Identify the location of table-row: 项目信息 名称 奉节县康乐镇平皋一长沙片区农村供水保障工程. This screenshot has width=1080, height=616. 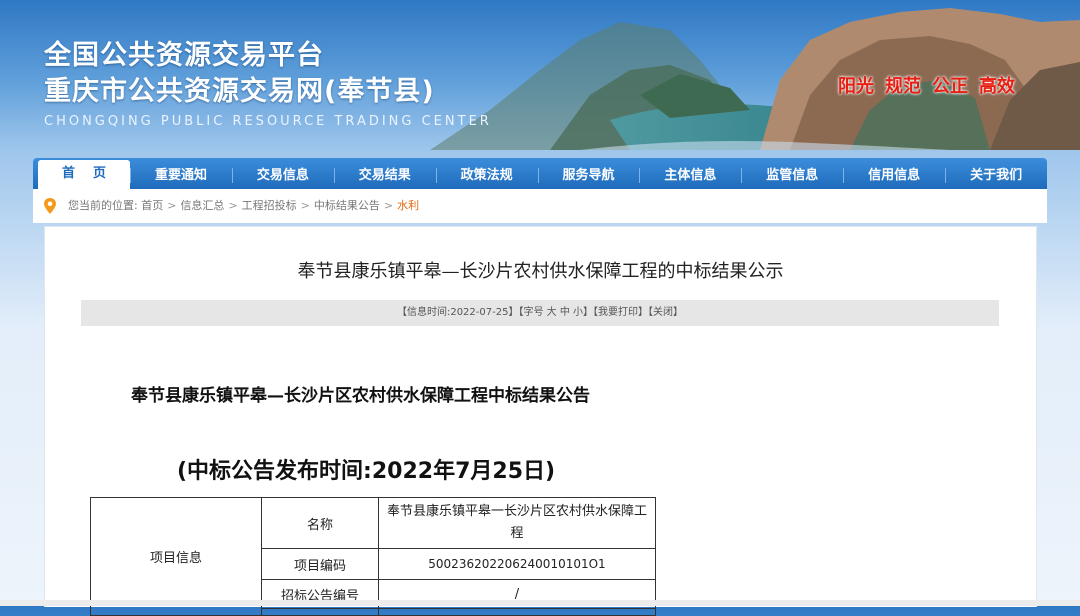
(373, 556).